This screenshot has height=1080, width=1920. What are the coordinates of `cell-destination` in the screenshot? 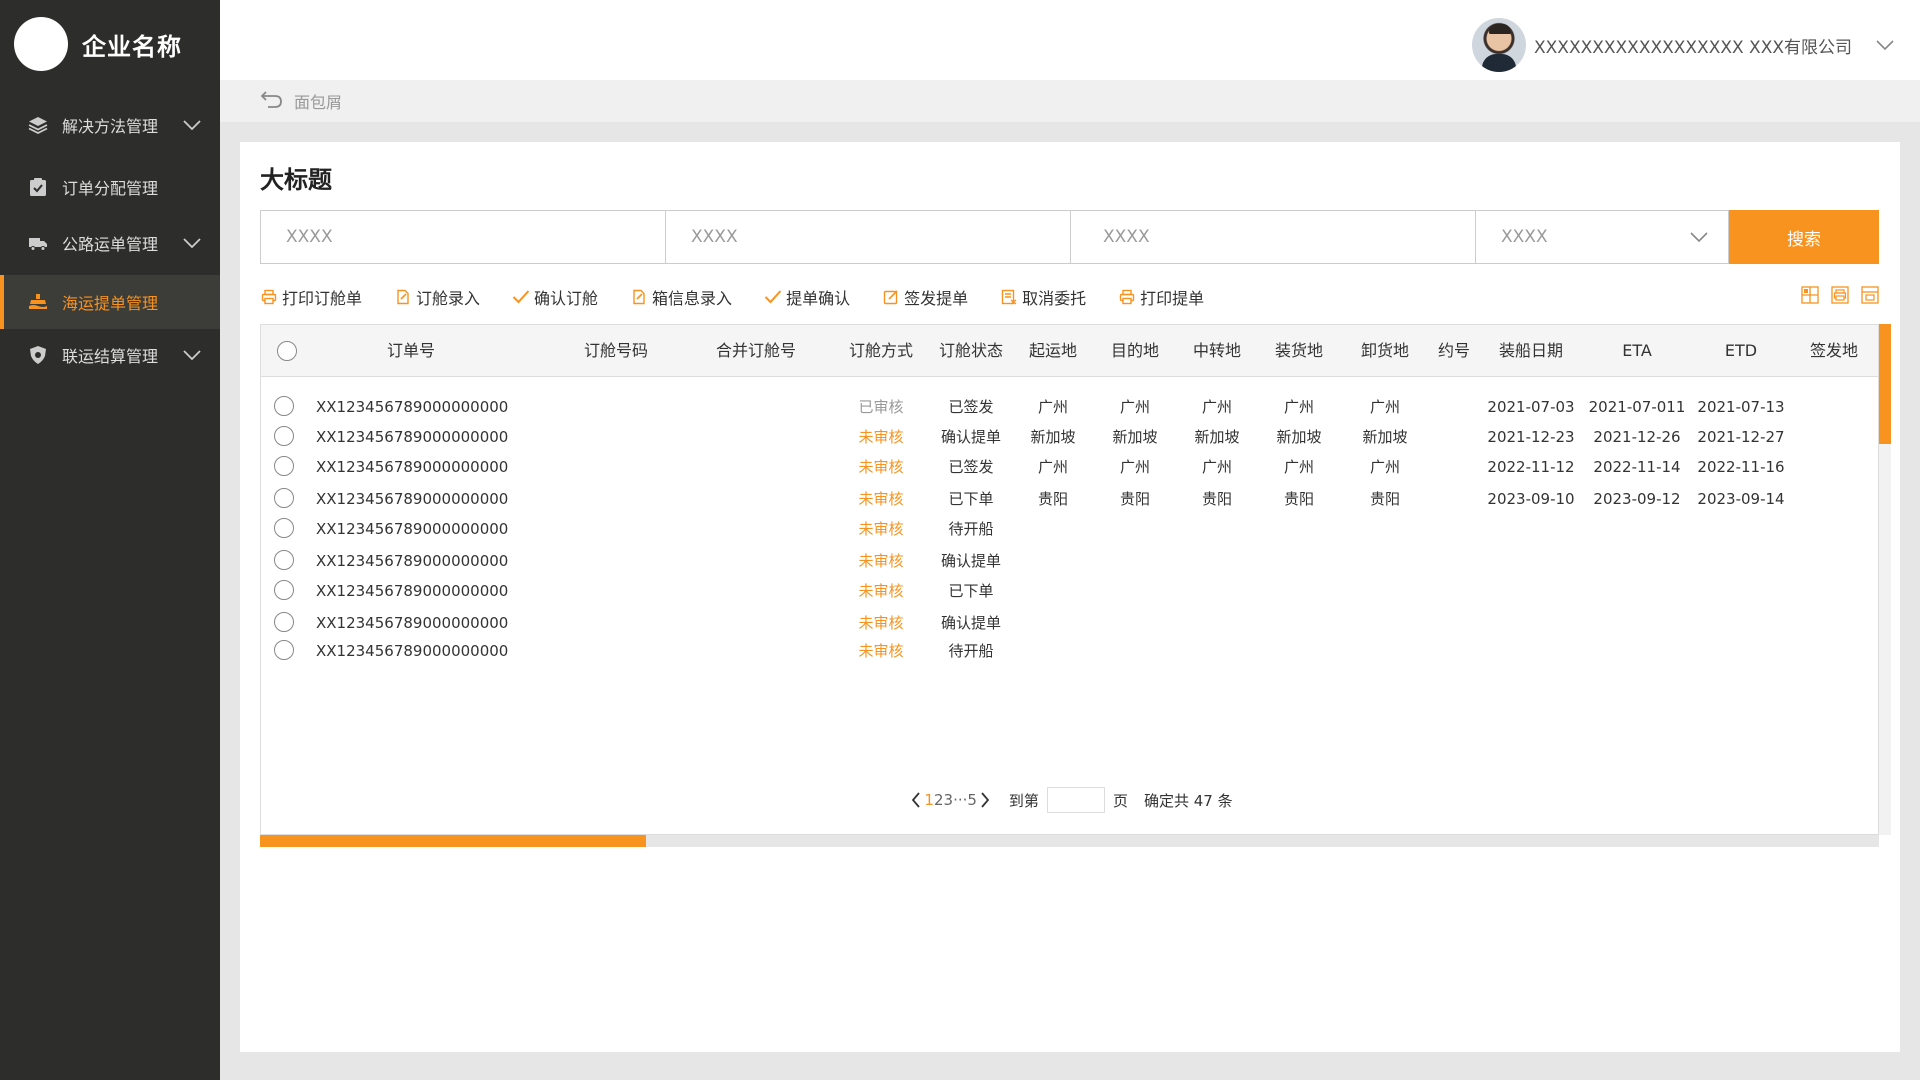 It's located at (1135, 651).